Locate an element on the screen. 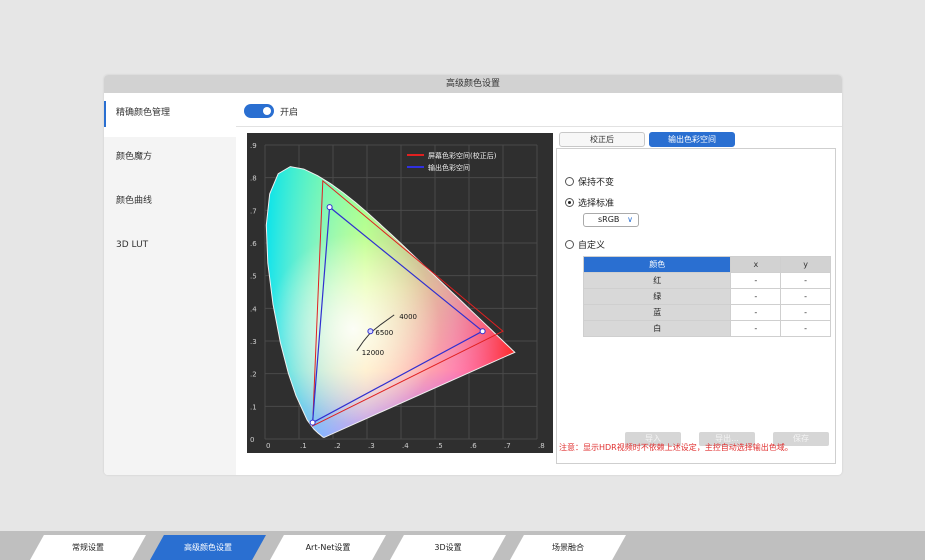 This screenshot has width=925, height=560. divider is located at coordinates (539, 126).